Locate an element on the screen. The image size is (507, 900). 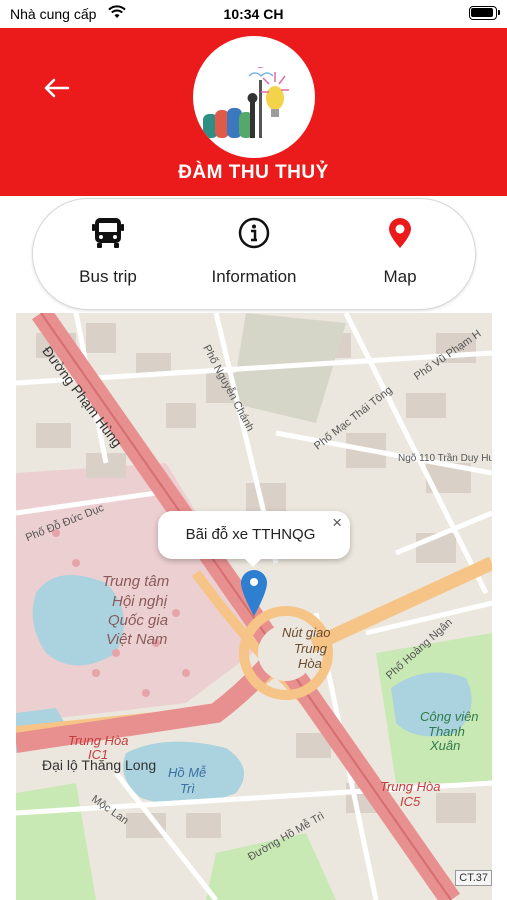
popup-tail is located at coordinates (253, 562).